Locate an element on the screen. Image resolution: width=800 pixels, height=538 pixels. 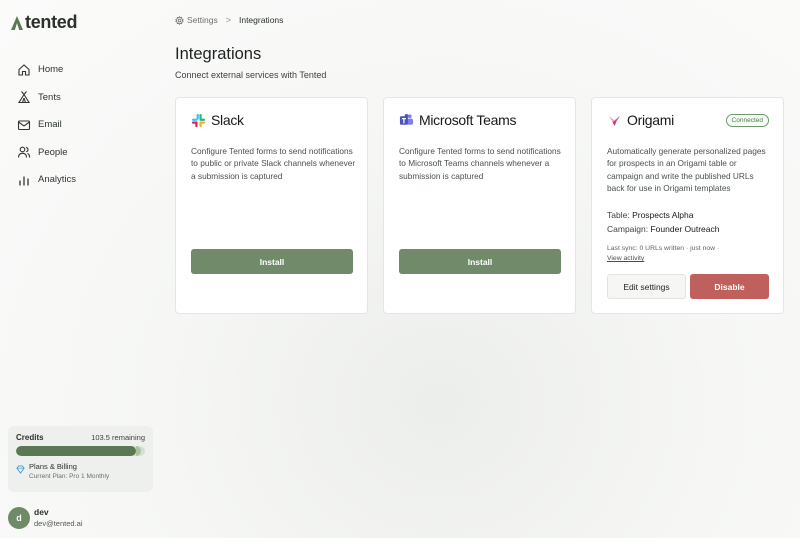
breadcrumb: Settings > Integrations is located at coordinates (229, 20).